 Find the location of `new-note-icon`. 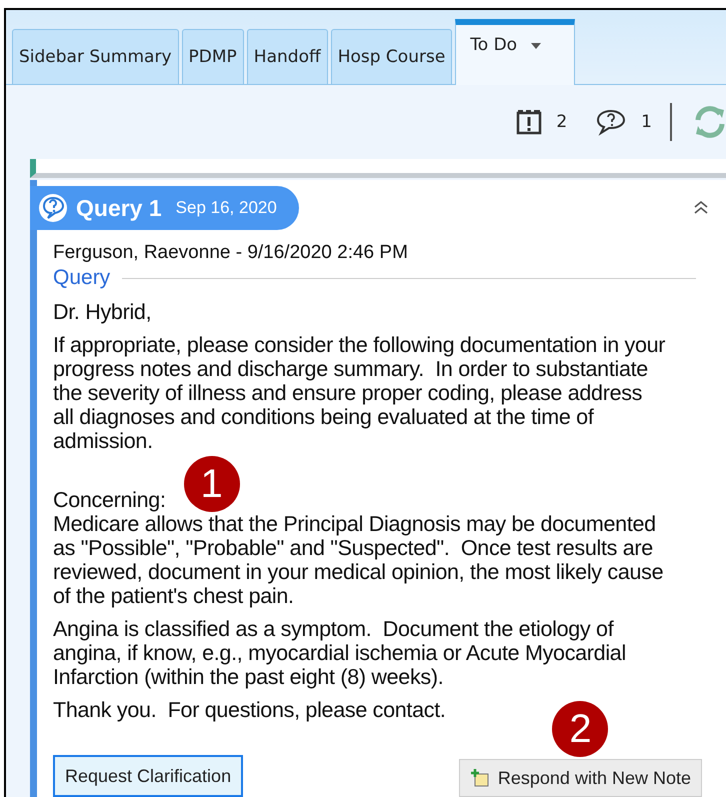

new-note-icon is located at coordinates (480, 778).